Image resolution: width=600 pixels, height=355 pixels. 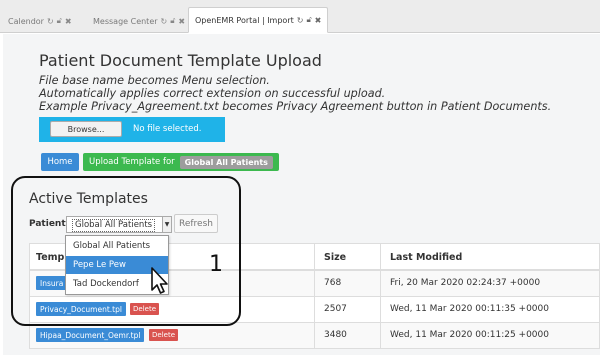 What do you see at coordinates (132, 162) in the screenshot?
I see `upload-template-label: Upload Template for` at bounding box center [132, 162].